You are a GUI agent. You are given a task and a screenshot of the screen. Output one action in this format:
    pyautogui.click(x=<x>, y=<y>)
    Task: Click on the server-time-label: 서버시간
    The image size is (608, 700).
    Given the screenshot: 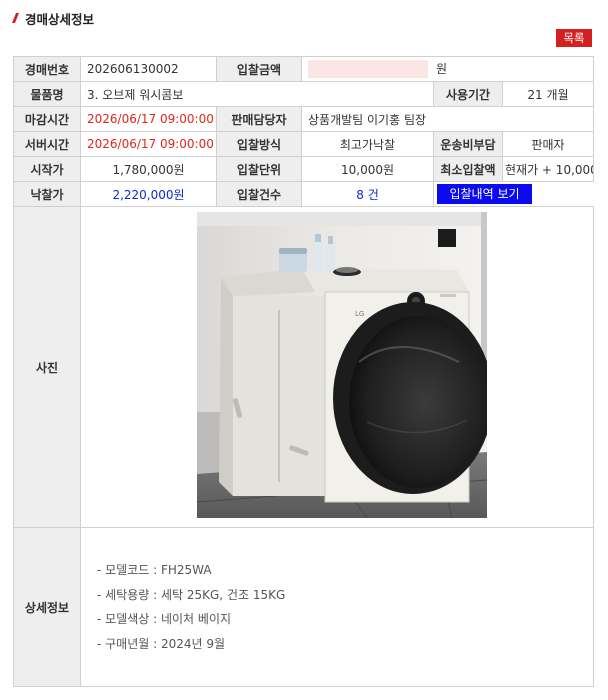 What is the action you would take?
    pyautogui.click(x=47, y=144)
    